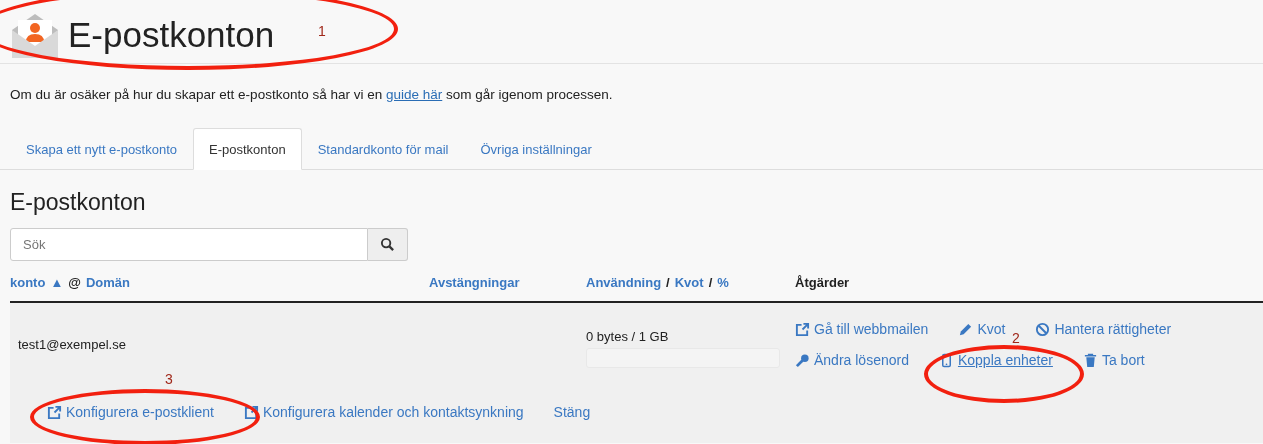 The height and width of the screenshot is (444, 1263). I want to click on action-link: Kvot, so click(982, 329).